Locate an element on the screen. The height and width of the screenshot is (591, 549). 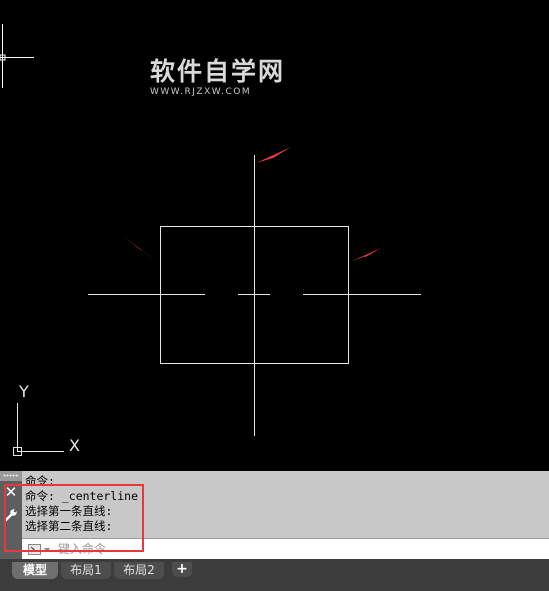
ucs-icon is located at coordinates (38, 429).